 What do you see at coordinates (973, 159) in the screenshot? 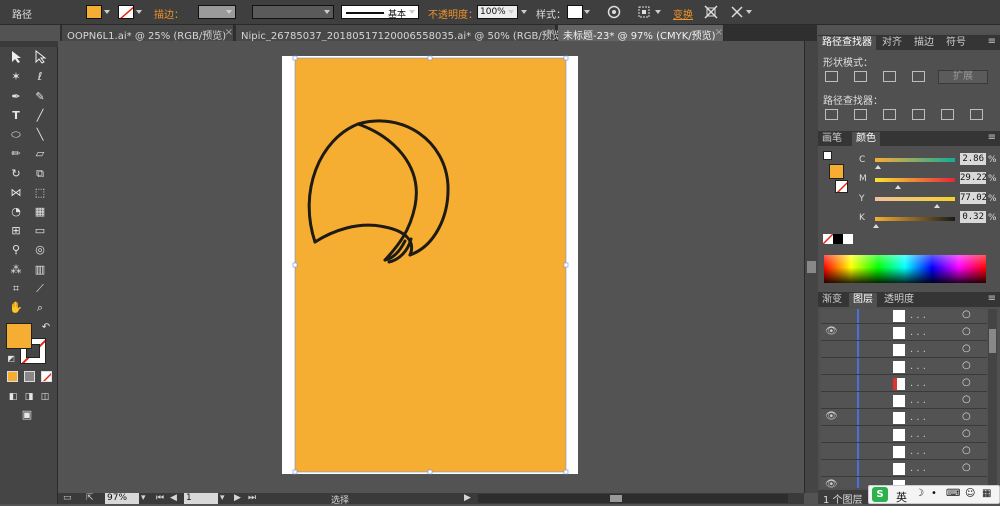
I see `cyan-value: 2.86` at bounding box center [973, 159].